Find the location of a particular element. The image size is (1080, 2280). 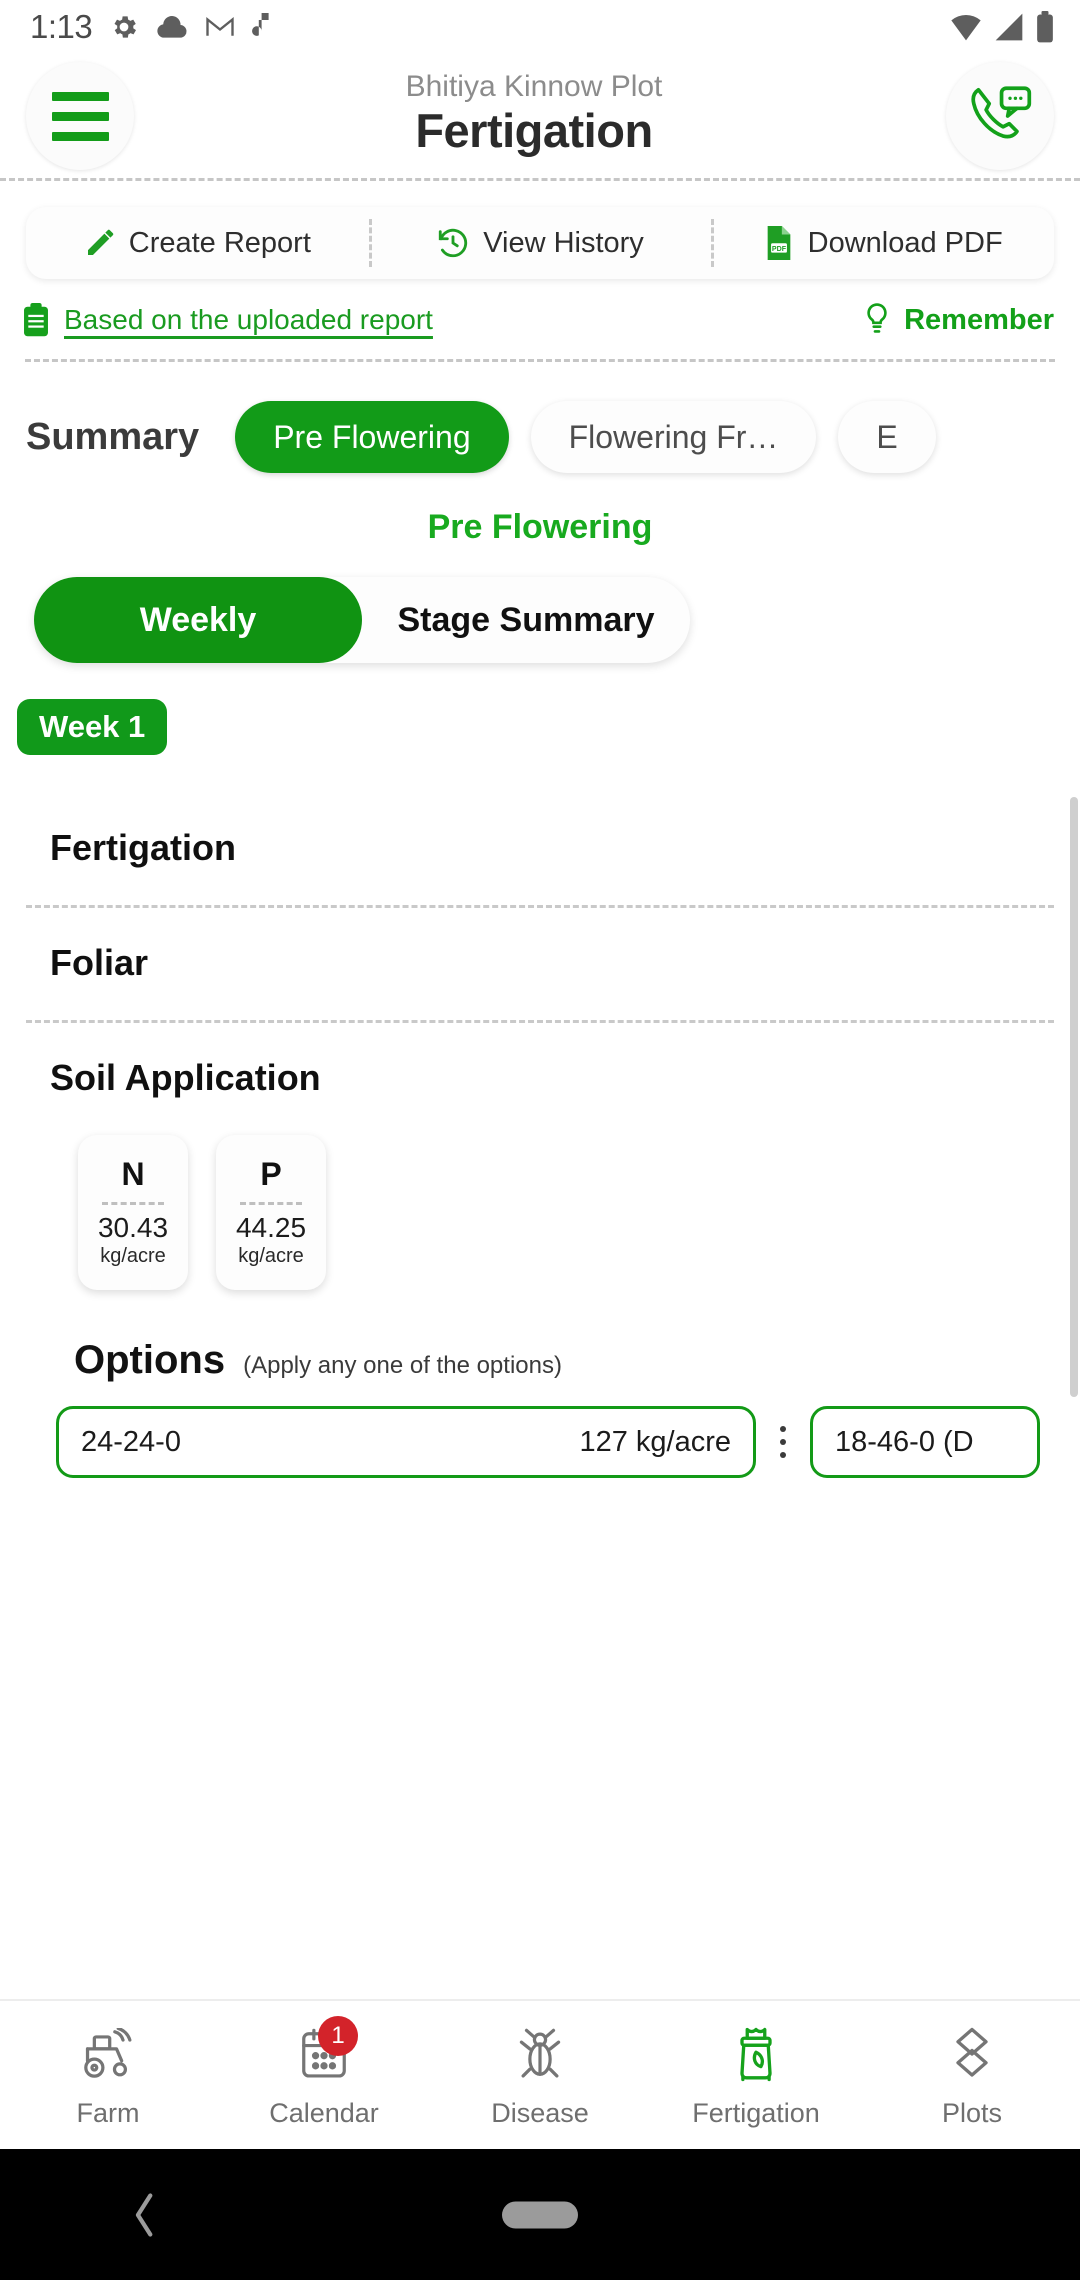

nav-item-disease: Disease is located at coordinates (540, 2075).